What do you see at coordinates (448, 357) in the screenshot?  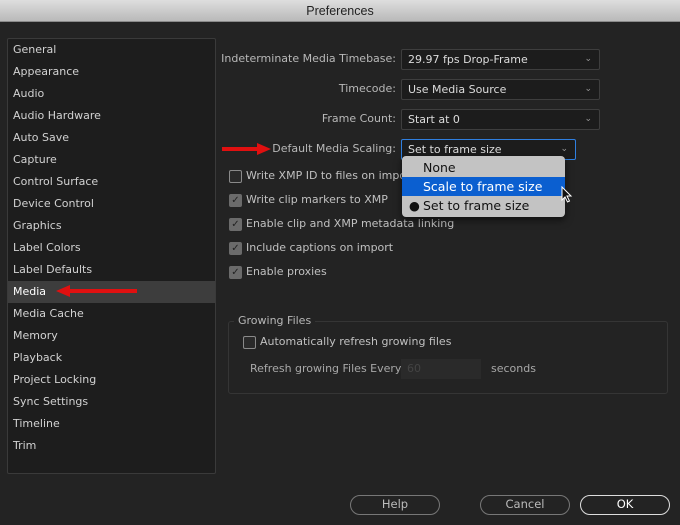 I see `growing-files-group` at bounding box center [448, 357].